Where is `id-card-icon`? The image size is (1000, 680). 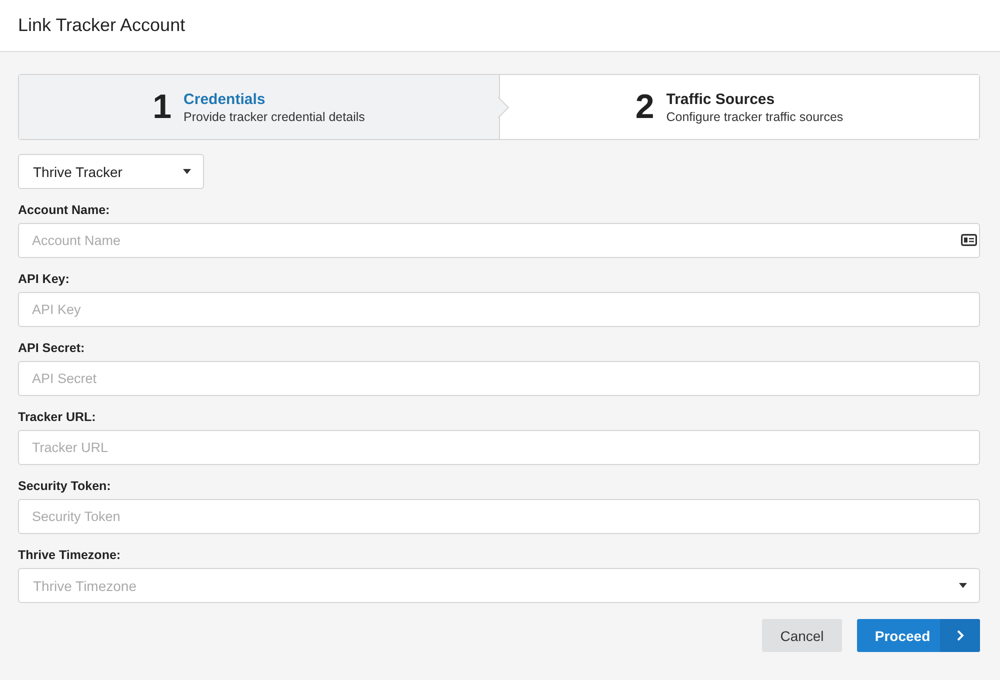
id-card-icon is located at coordinates (969, 240).